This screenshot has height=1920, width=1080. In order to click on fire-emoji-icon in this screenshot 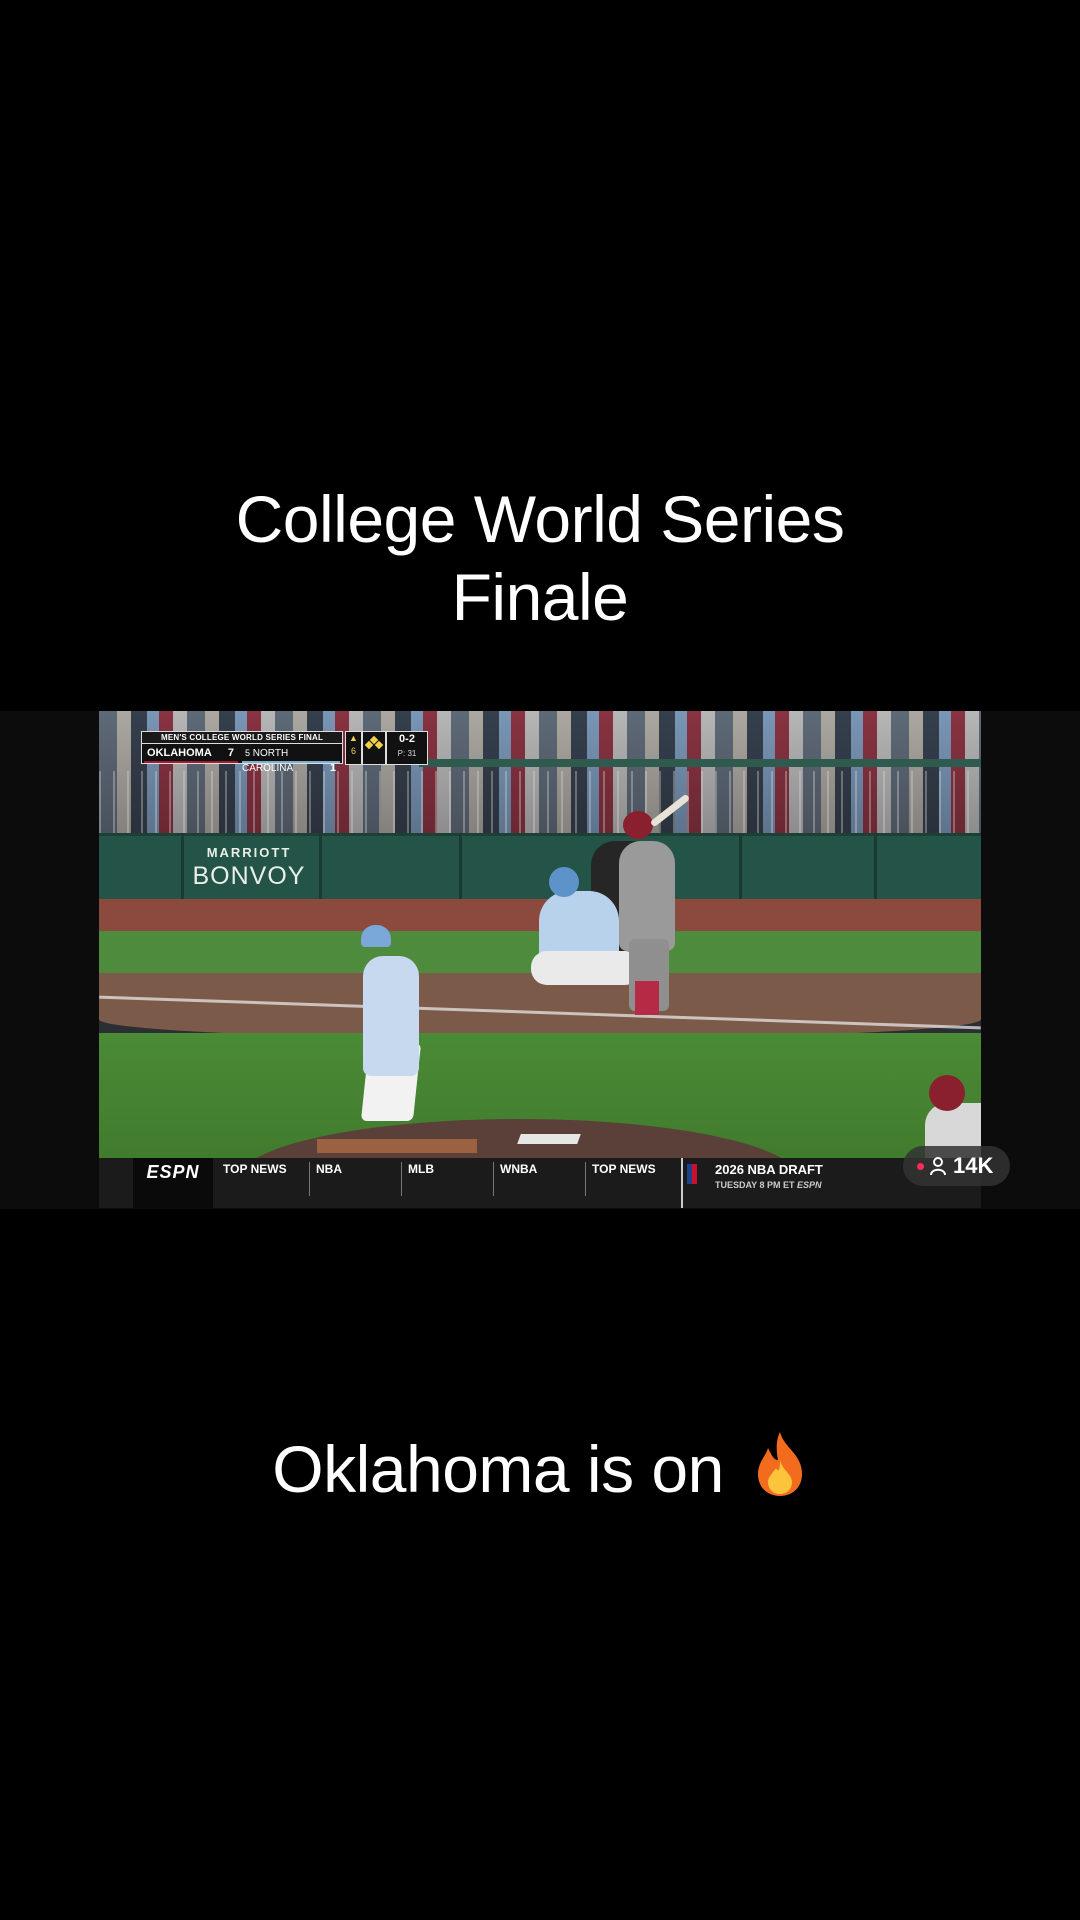, I will do `click(779, 1464)`.